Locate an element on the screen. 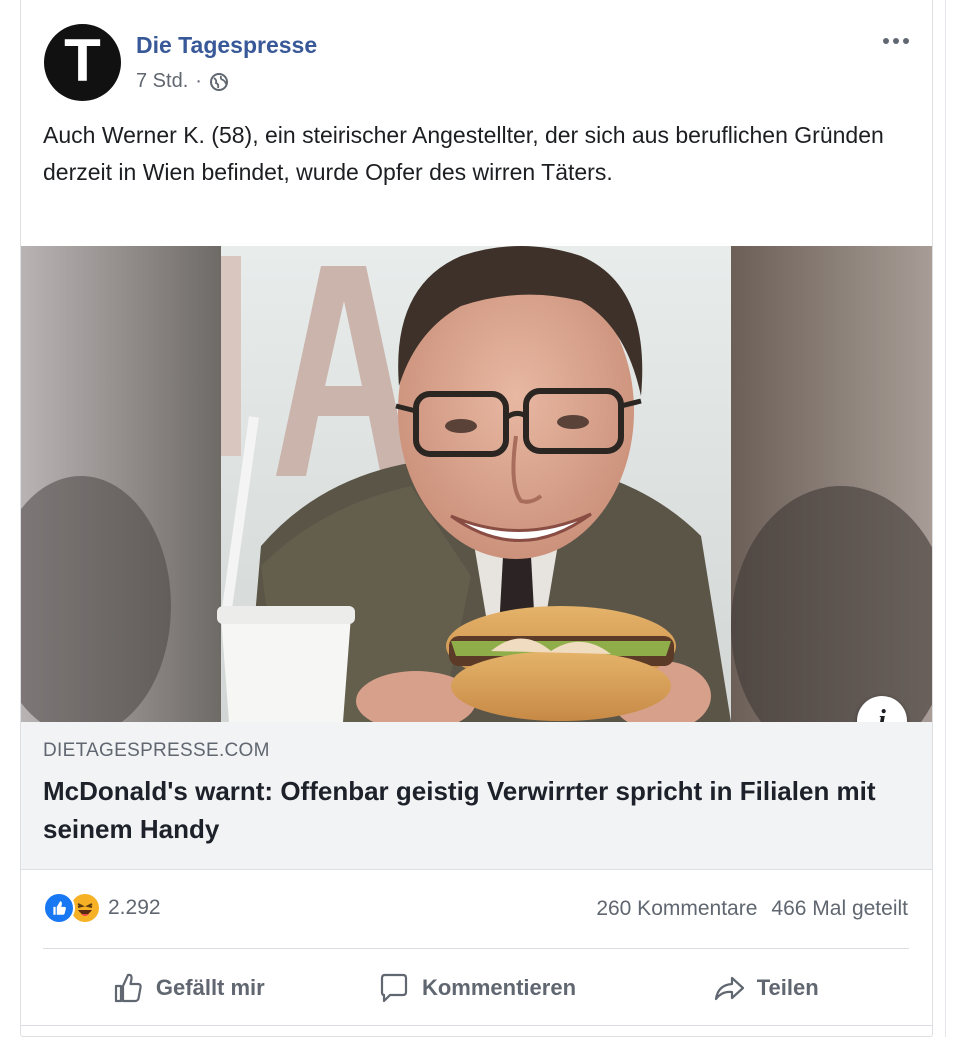 This screenshot has width=960, height=1037. action-bar: Gefällt mir Kommentieren Teilen is located at coordinates (476, 988).